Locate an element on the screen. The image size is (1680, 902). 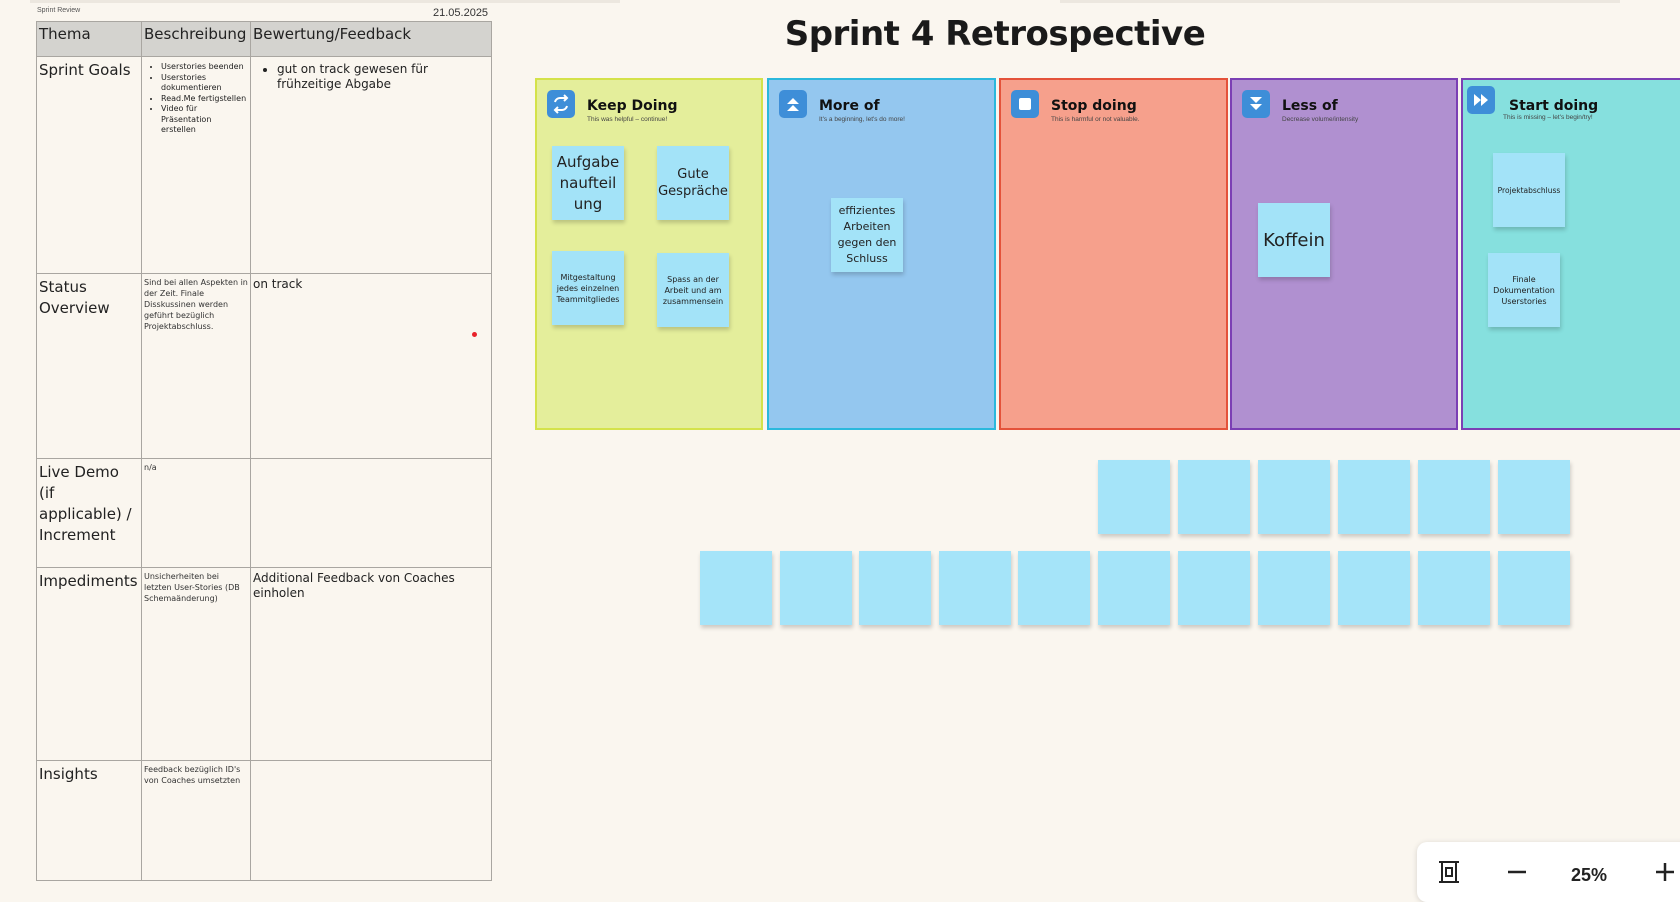
canvas-top-strip-right is located at coordinates (1340, 1).